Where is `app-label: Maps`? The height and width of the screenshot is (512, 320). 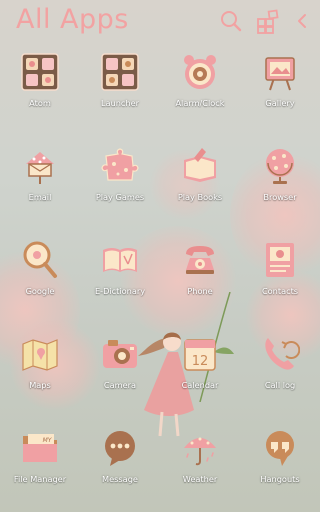 app-label: Maps is located at coordinates (40, 385).